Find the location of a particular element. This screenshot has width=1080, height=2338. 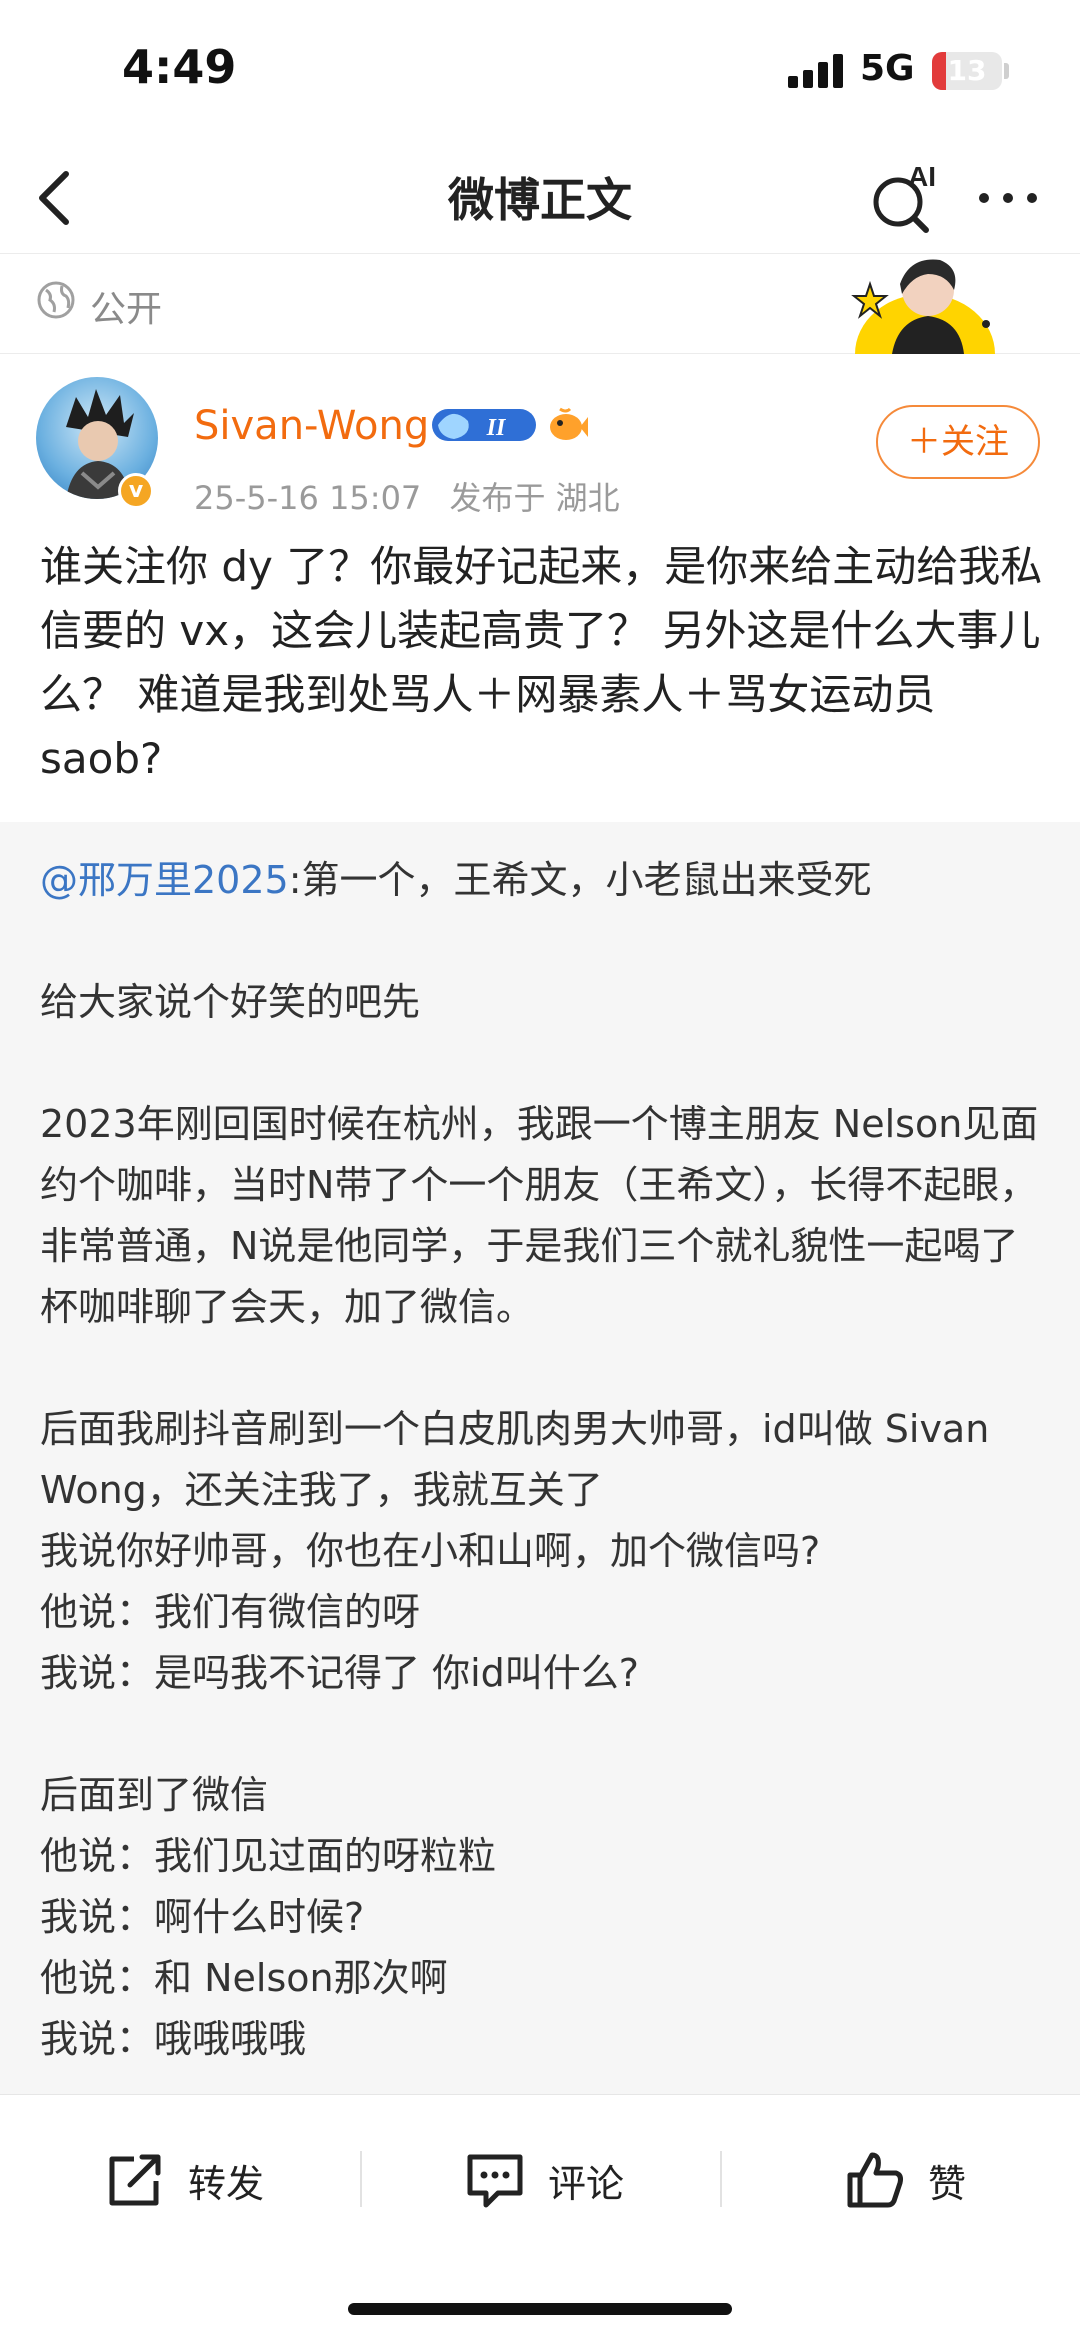

comment-button: 评论 is located at coordinates (544, 2180).